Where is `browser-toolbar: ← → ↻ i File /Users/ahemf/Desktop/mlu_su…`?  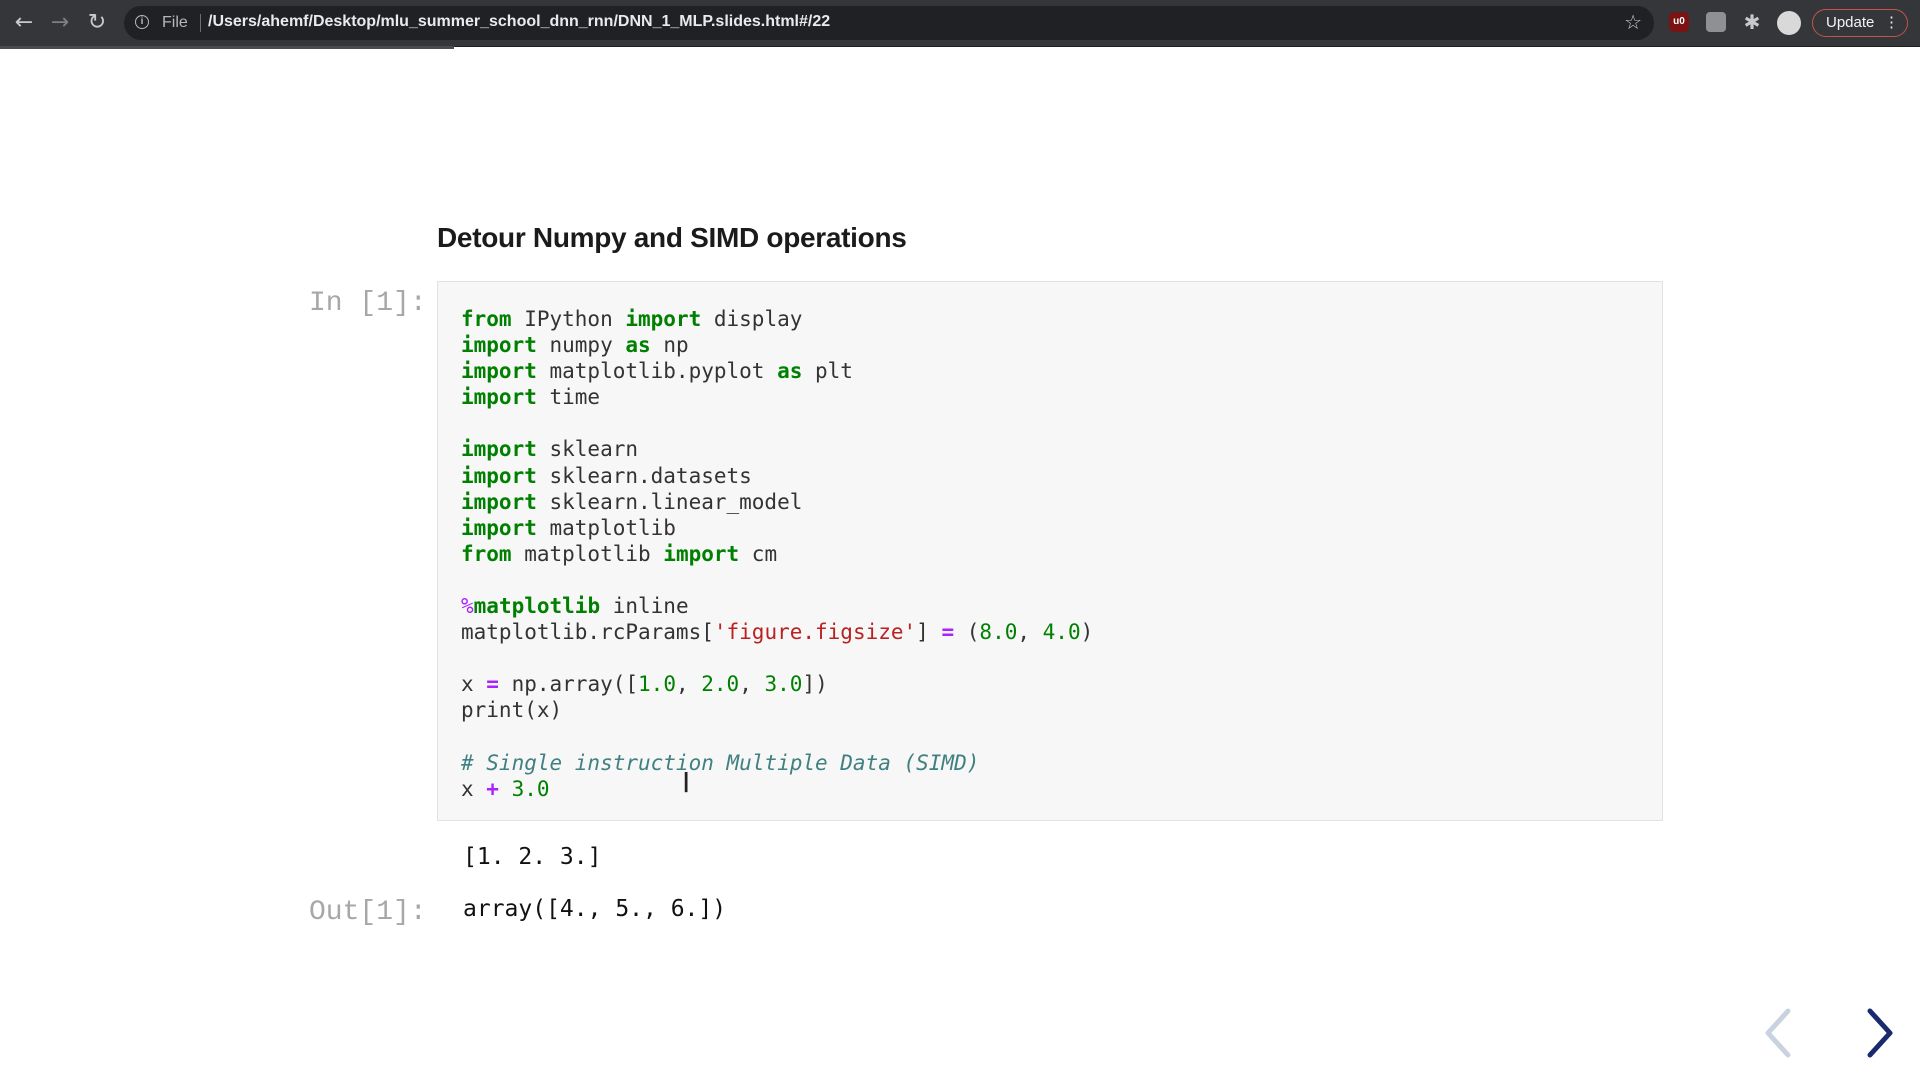
browser-toolbar: ← → ↻ i File /Users/ahemf/Desktop/mlu_su… is located at coordinates (960, 23).